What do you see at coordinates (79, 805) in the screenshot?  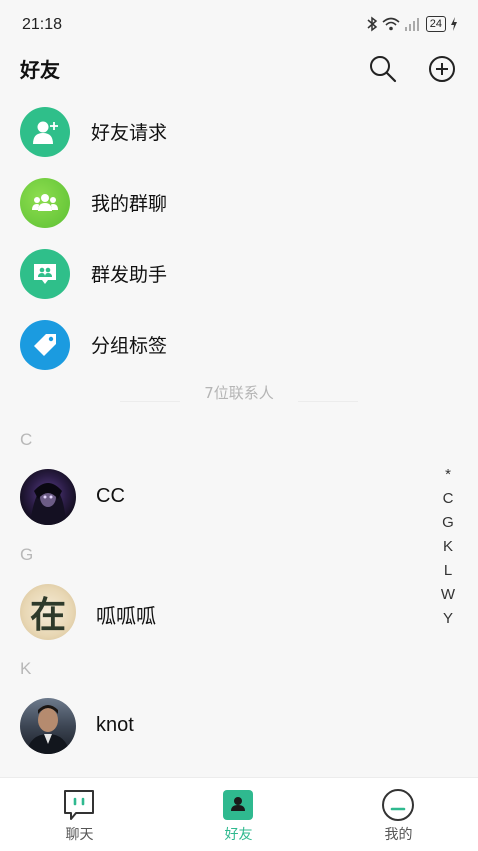 I see `chat-icon` at bounding box center [79, 805].